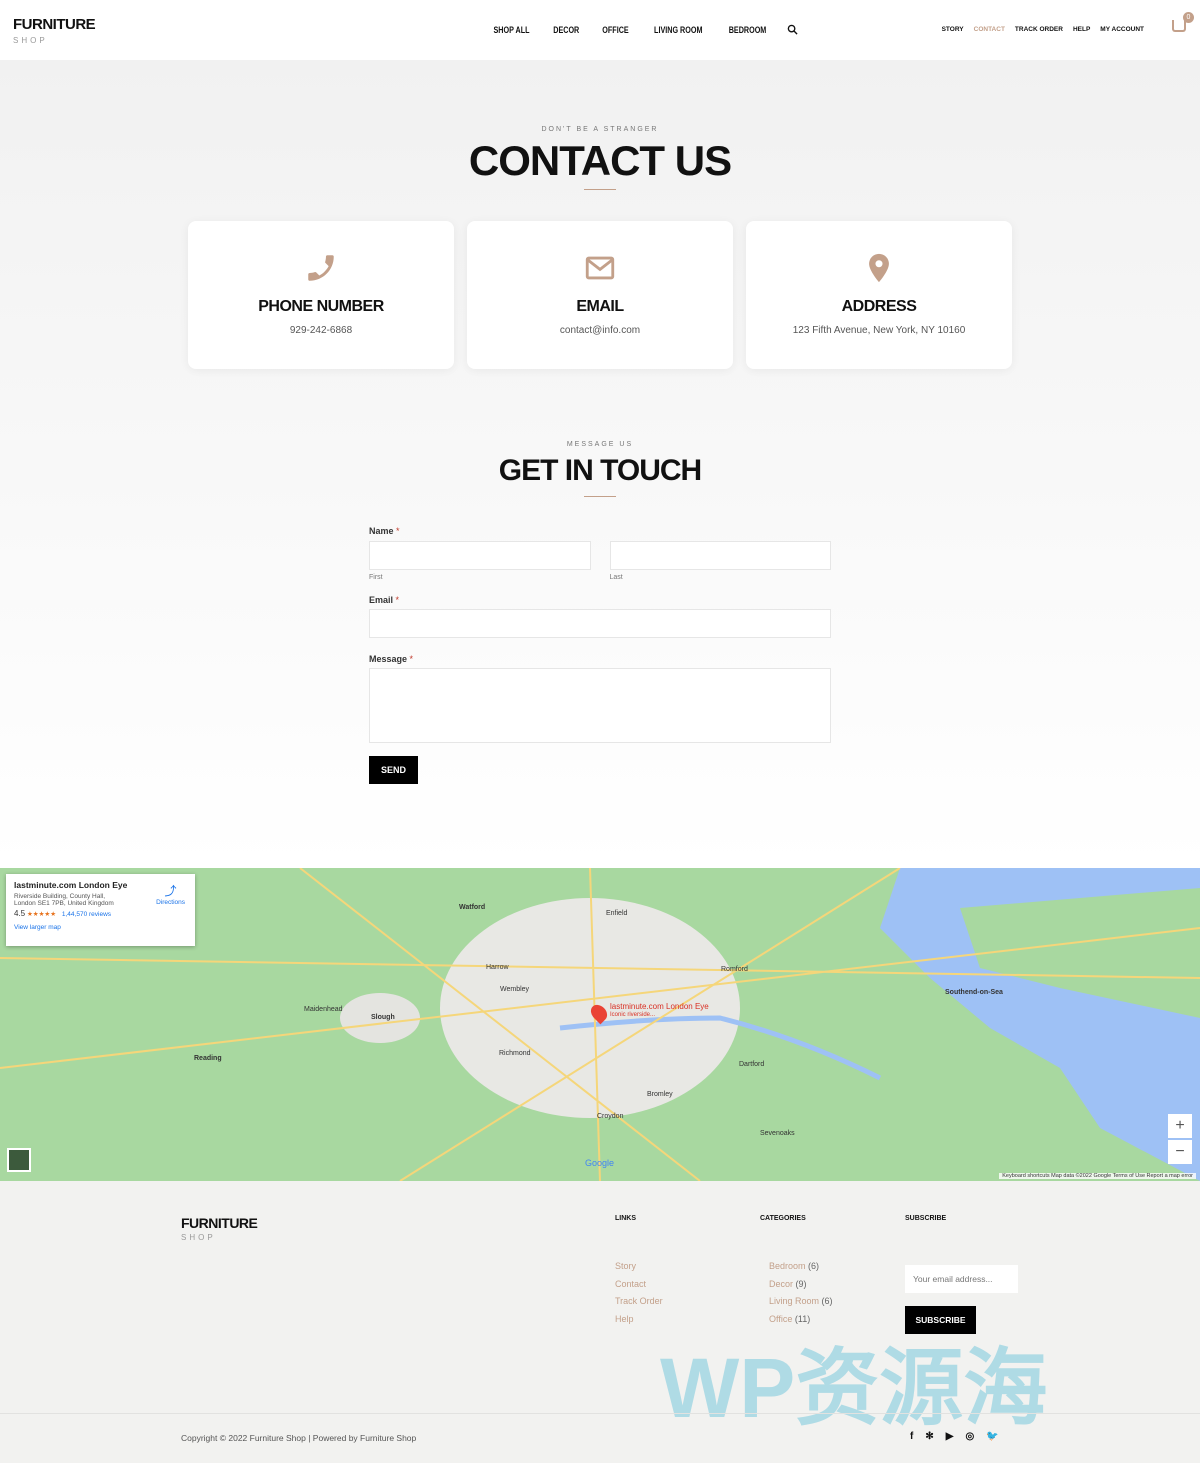 The width and height of the screenshot is (1200, 1463). I want to click on card-value: contact@info.com, so click(600, 330).